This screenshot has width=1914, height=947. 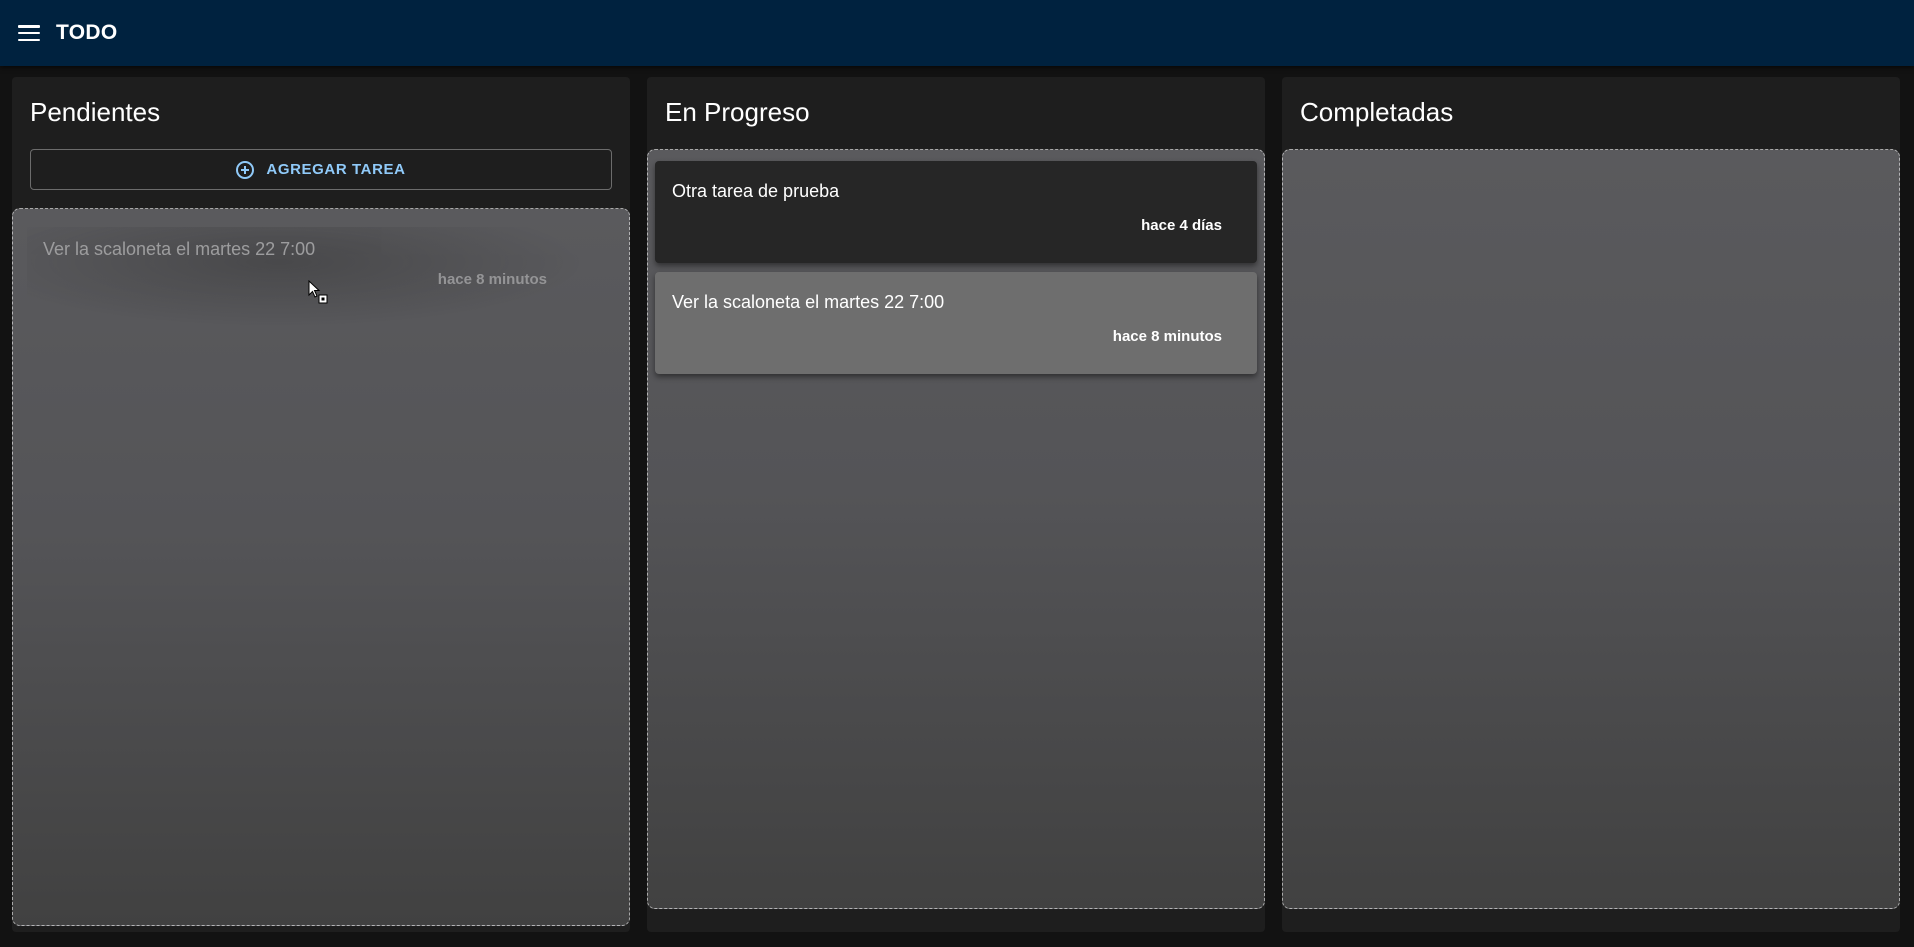 I want to click on add-task-label: AGREGAR TAREA, so click(x=336, y=169).